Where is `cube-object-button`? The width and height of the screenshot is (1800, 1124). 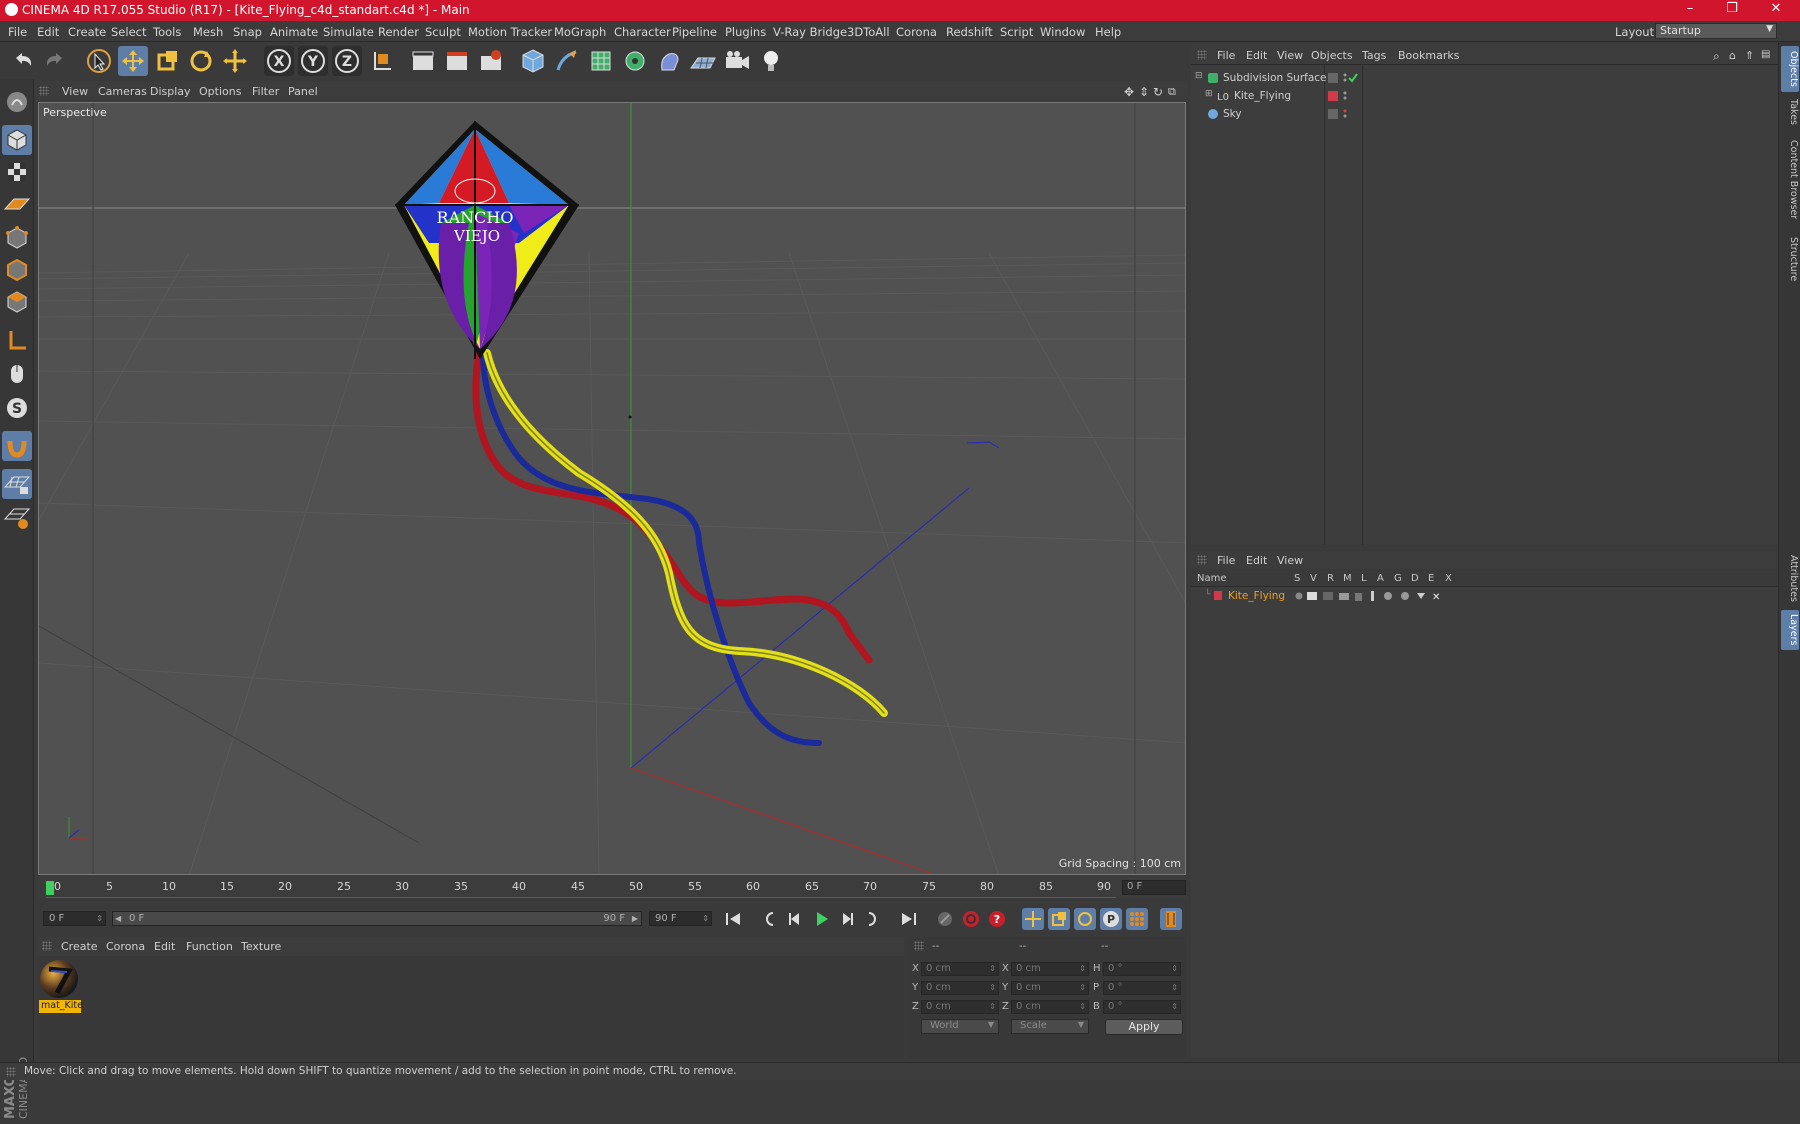
cube-object-button is located at coordinates (533, 61).